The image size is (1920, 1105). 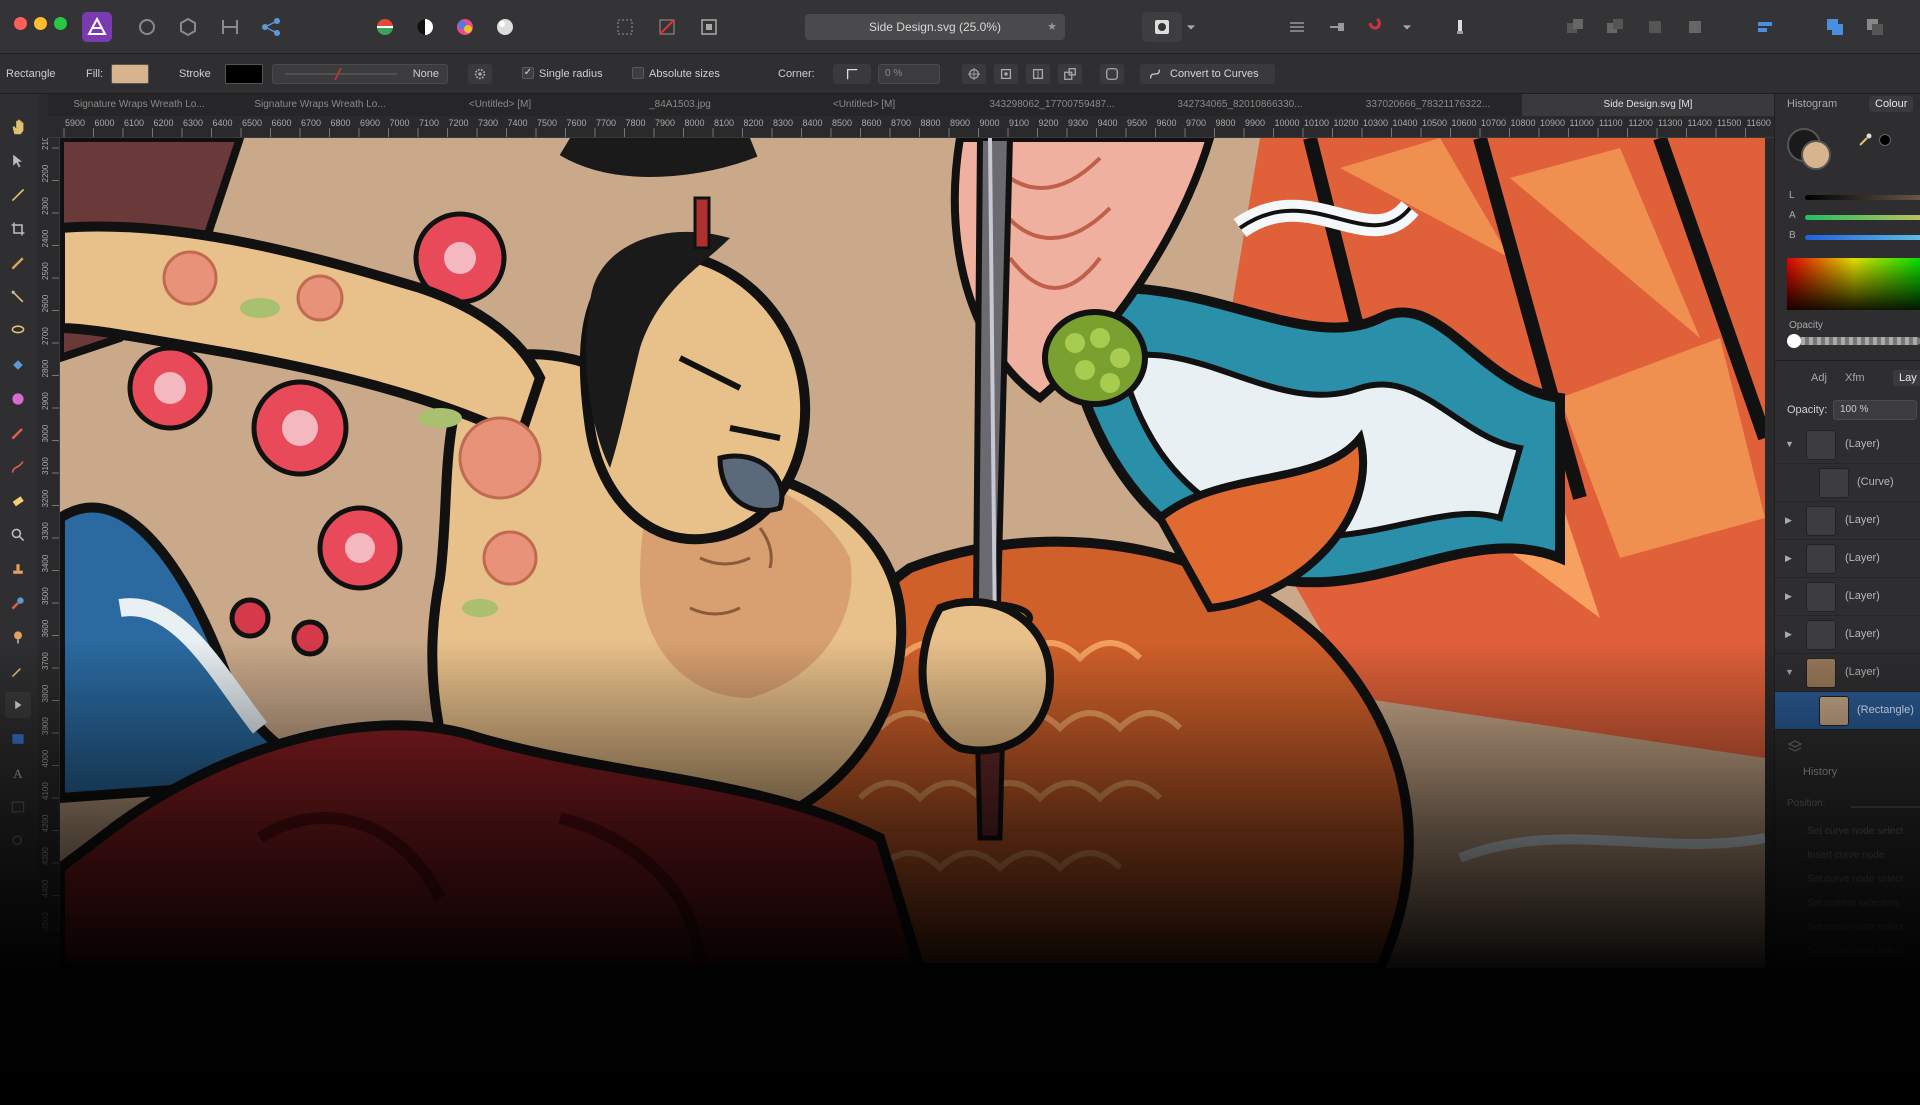 I want to click on corner-type-icon, so click(x=852, y=74).